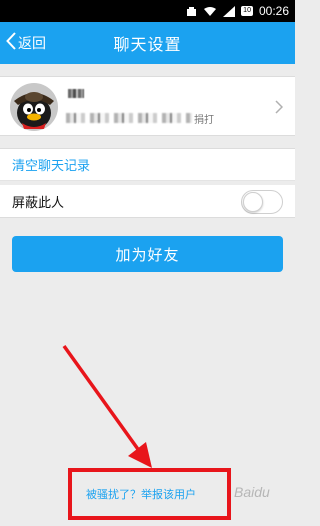  Describe the element at coordinates (252, 492) in the screenshot. I see `watermark: Baidu` at that location.